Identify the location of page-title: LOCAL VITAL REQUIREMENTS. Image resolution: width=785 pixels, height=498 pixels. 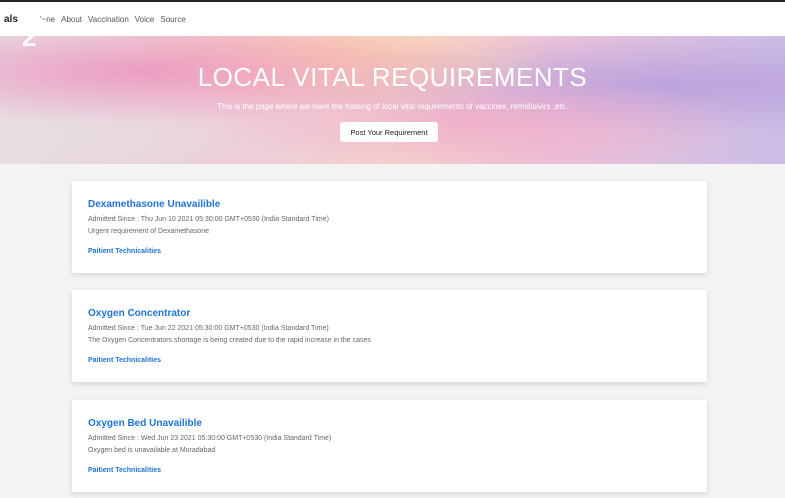
(392, 77).